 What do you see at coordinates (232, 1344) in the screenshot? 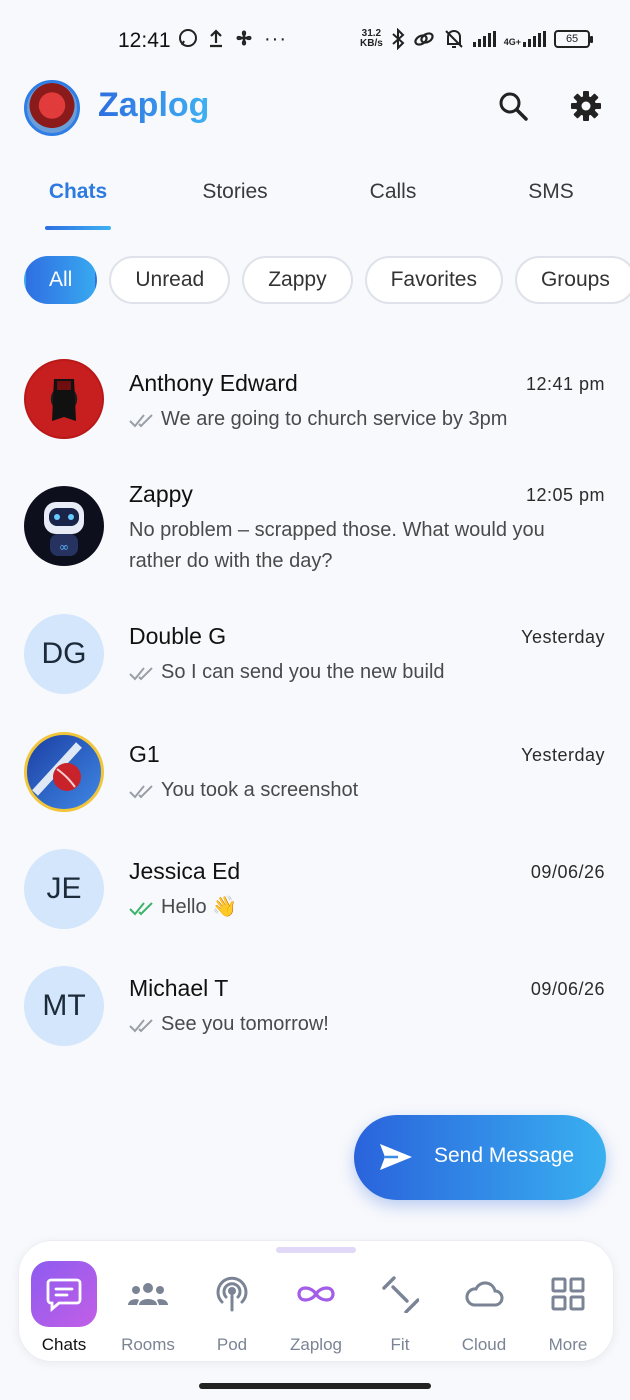
I see `nav-label: Pod` at bounding box center [232, 1344].